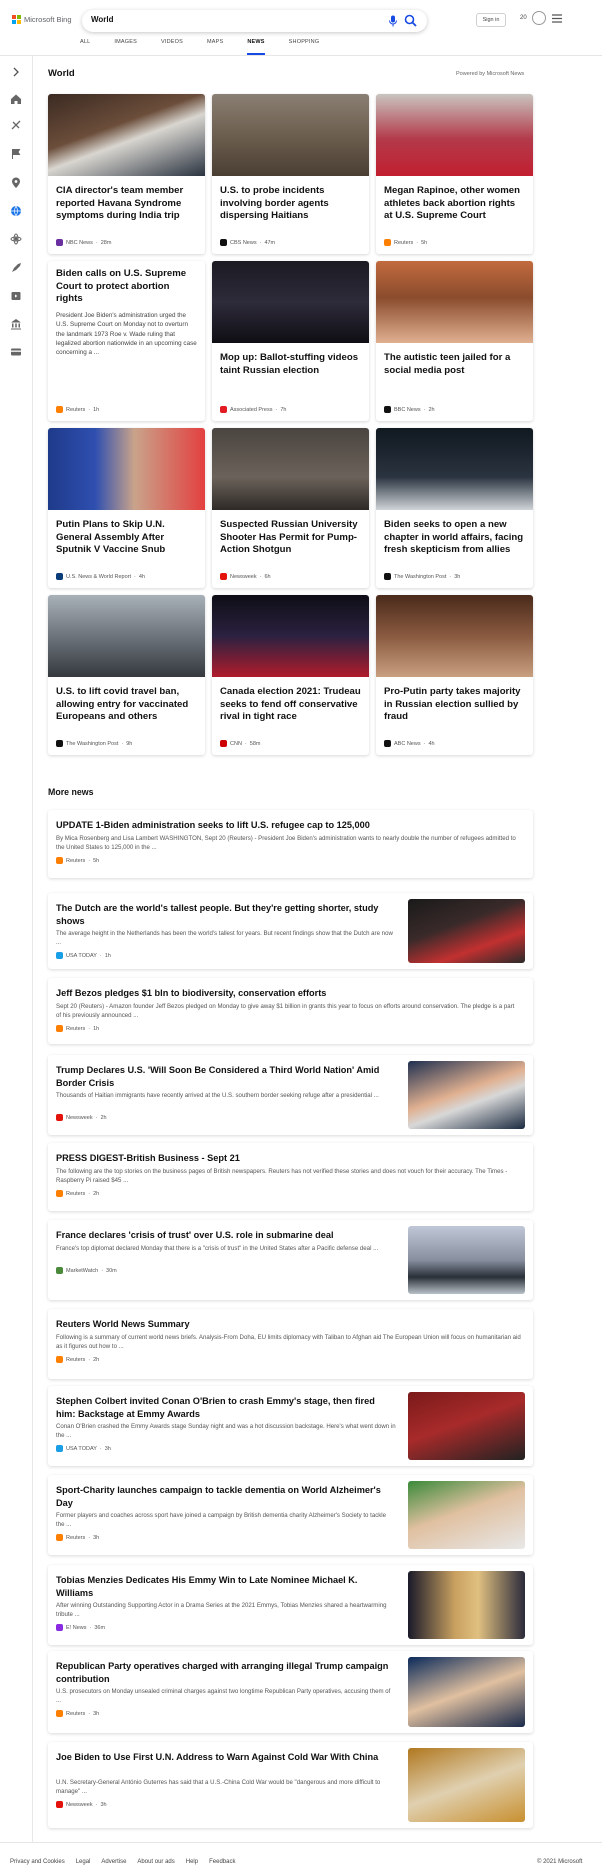 Image resolution: width=602 pixels, height=1874 pixels. I want to click on footer-link-help: Help, so click(192, 1862).